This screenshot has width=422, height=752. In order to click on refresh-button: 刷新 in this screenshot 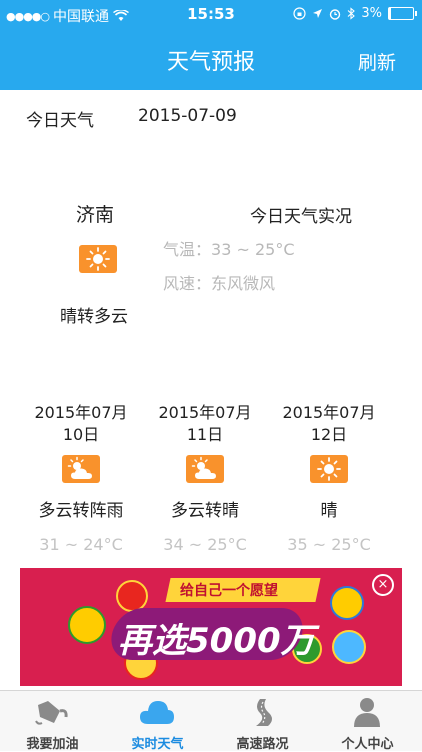, I will do `click(377, 61)`.